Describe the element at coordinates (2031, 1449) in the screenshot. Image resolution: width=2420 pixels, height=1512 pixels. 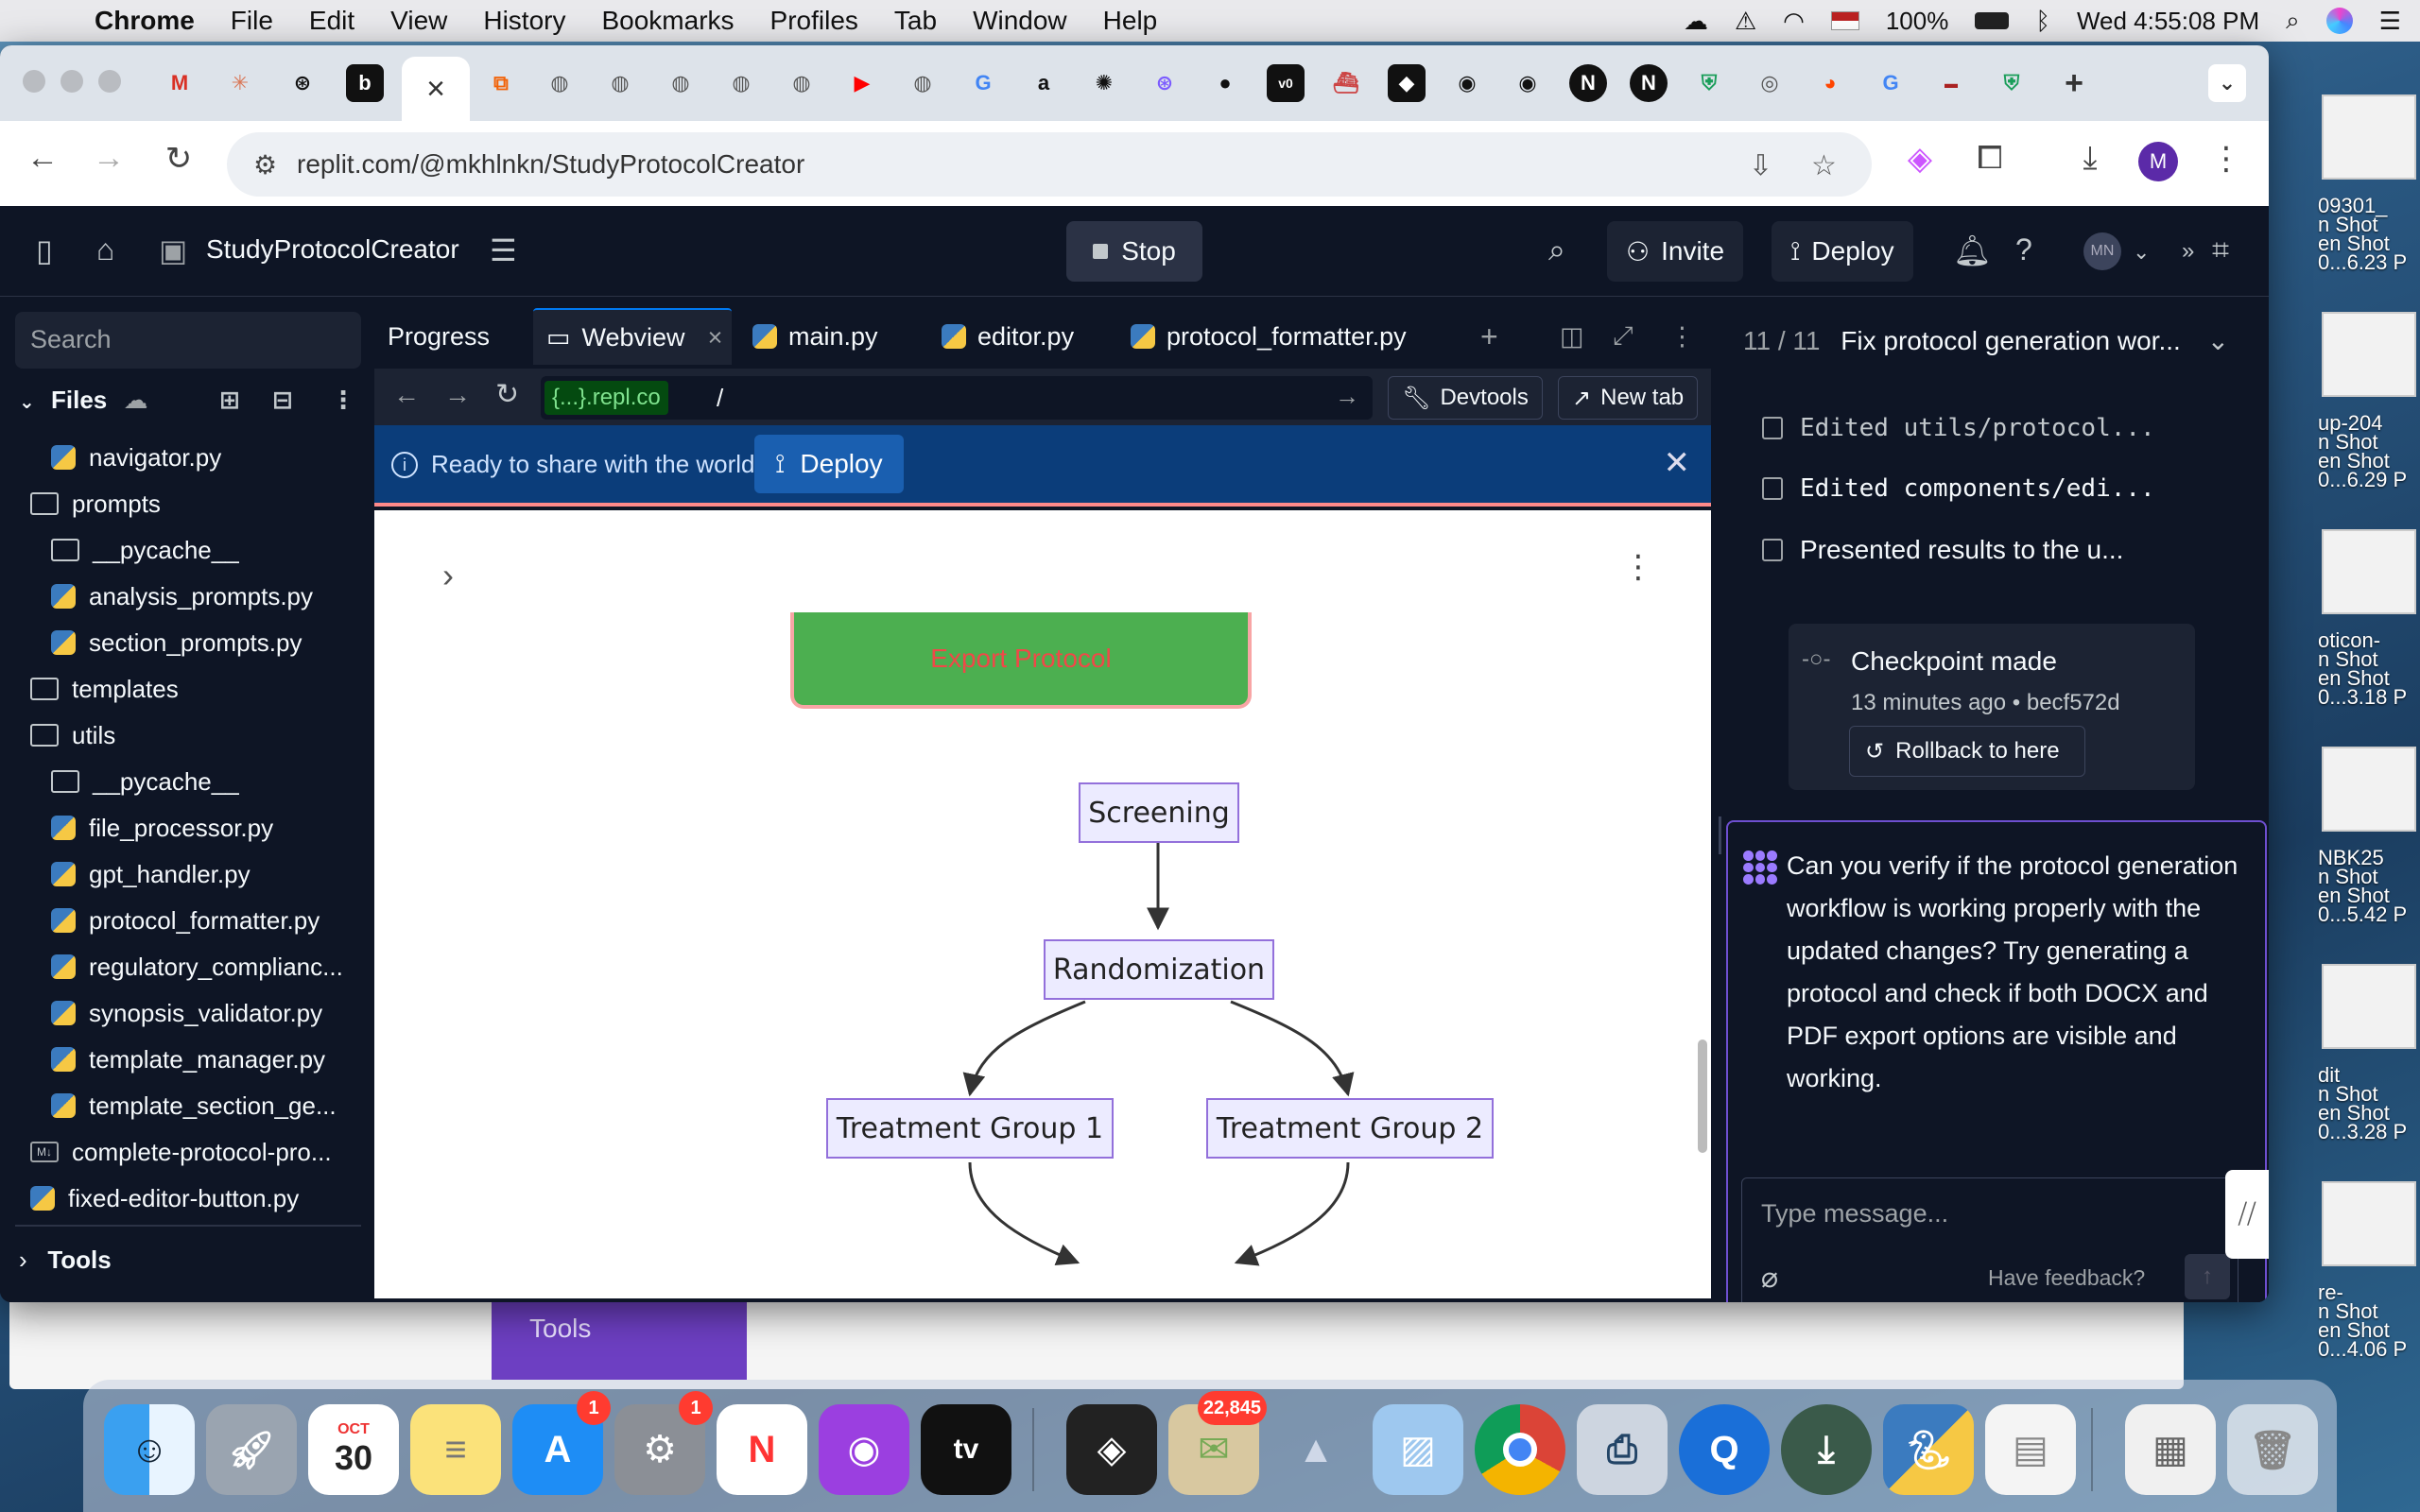
I see `document-icon: ▤` at that location.